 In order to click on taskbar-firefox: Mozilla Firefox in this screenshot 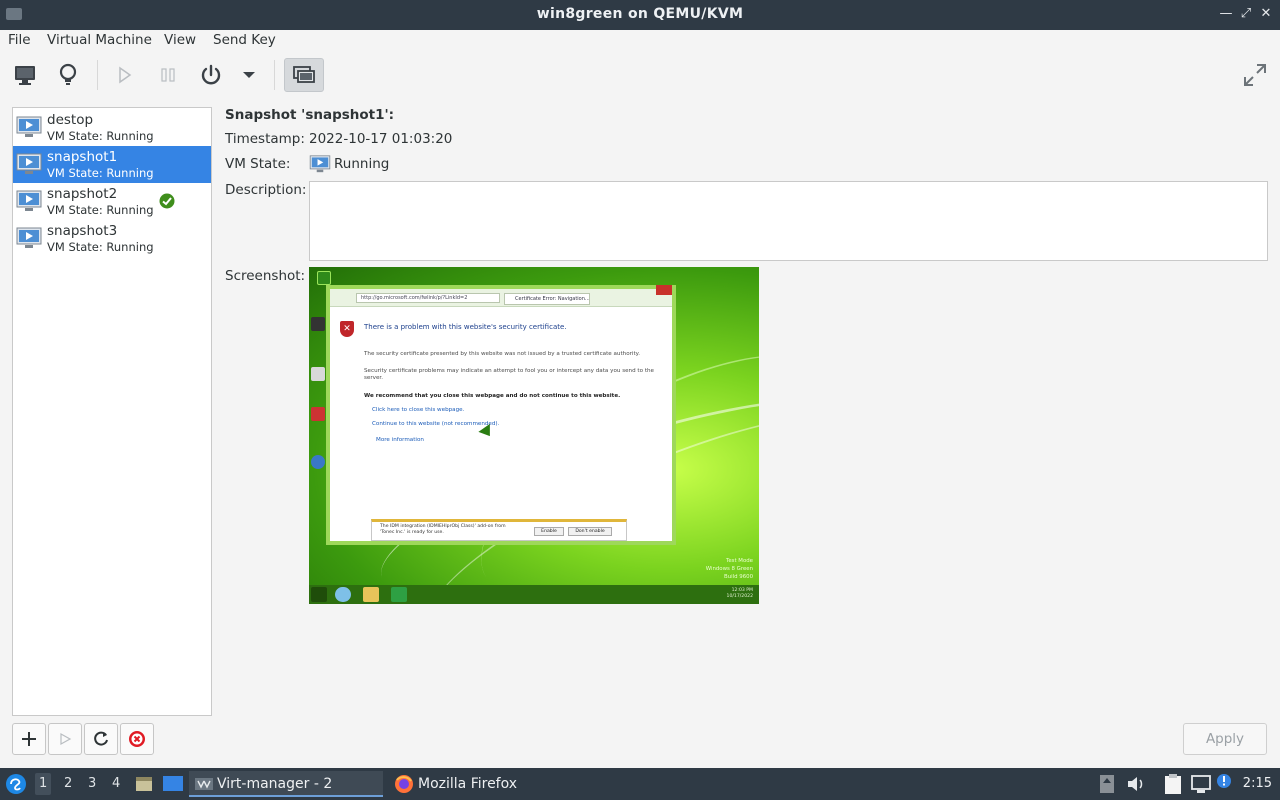, I will do `click(460, 784)`.